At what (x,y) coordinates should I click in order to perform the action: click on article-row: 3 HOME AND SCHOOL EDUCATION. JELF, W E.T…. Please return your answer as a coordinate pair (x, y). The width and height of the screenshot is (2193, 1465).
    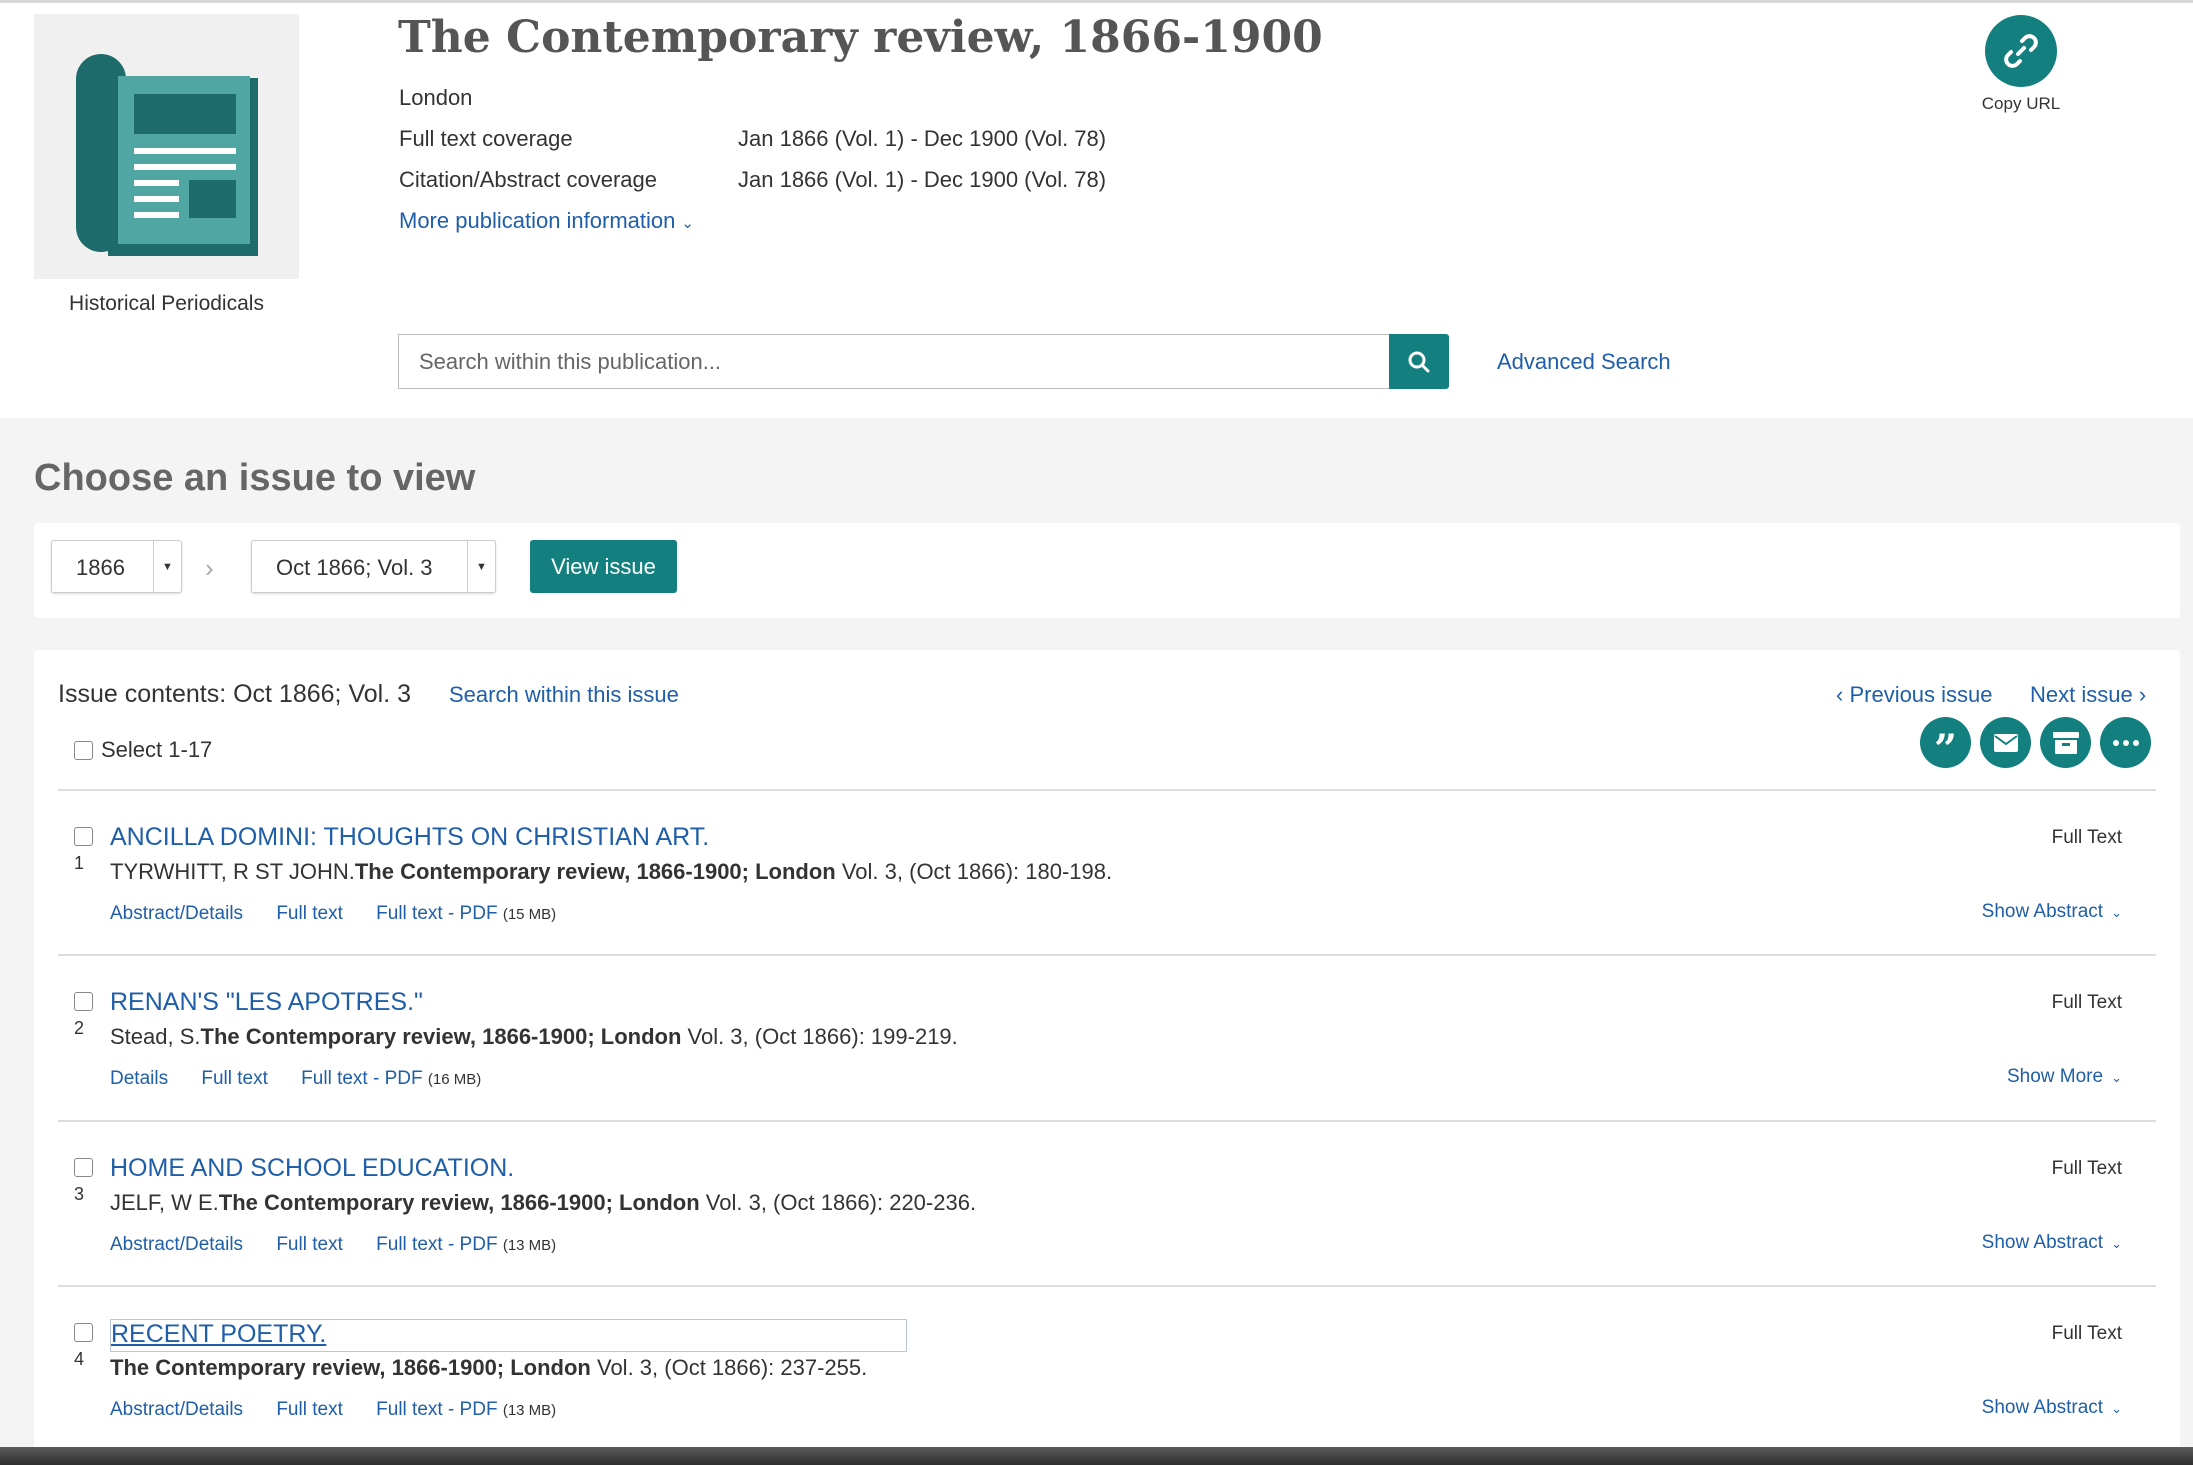
    Looking at the image, I should click on (1107, 1205).